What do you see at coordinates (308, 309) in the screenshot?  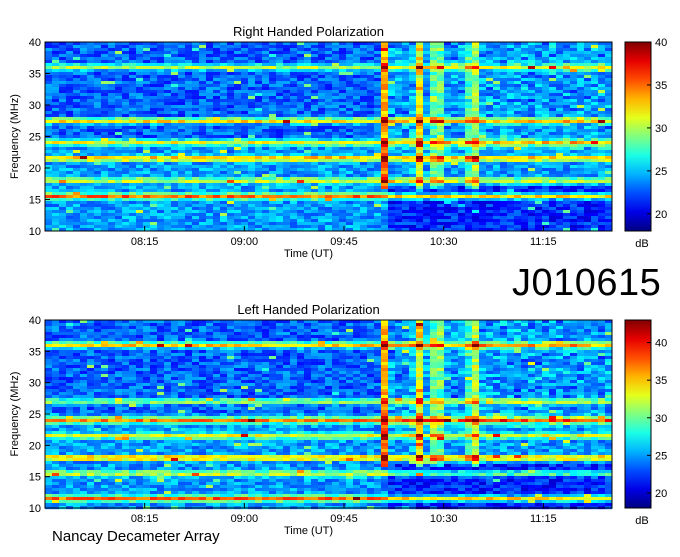 I see `panel-title: Left Handed Polarization` at bounding box center [308, 309].